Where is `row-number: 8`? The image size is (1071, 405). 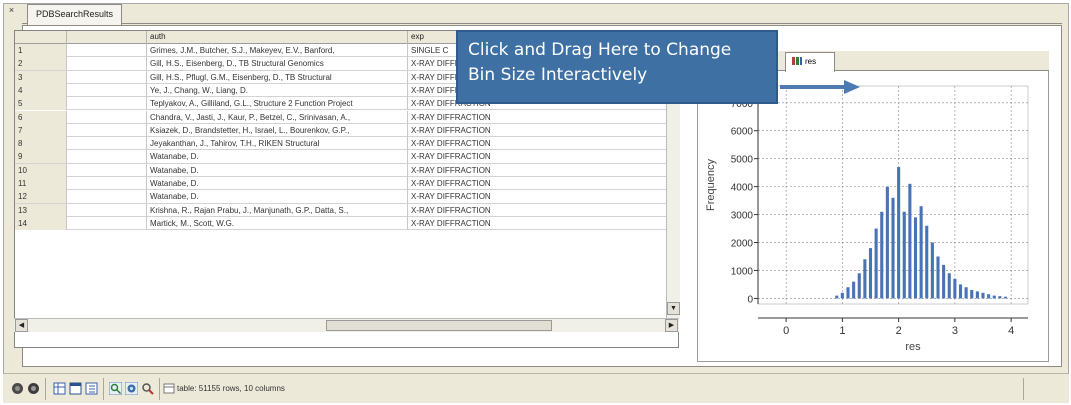 row-number: 8 is located at coordinates (41, 144).